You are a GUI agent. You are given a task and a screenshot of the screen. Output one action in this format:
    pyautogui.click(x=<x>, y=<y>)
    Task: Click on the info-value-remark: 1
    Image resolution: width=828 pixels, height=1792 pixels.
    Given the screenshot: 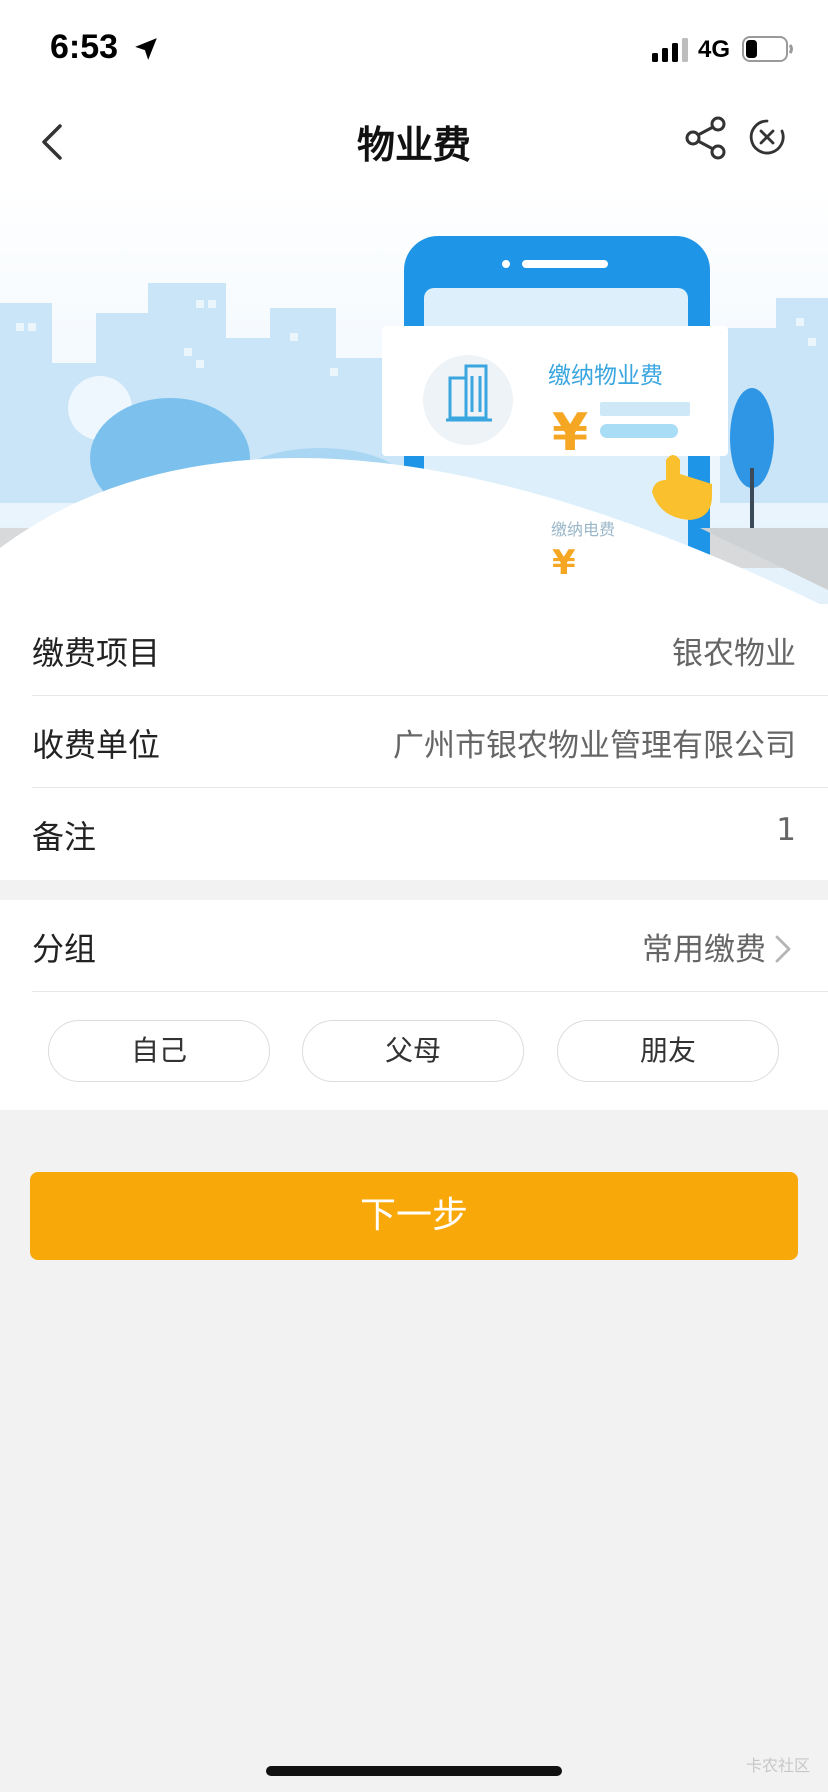 What is the action you would take?
    pyautogui.click(x=786, y=830)
    